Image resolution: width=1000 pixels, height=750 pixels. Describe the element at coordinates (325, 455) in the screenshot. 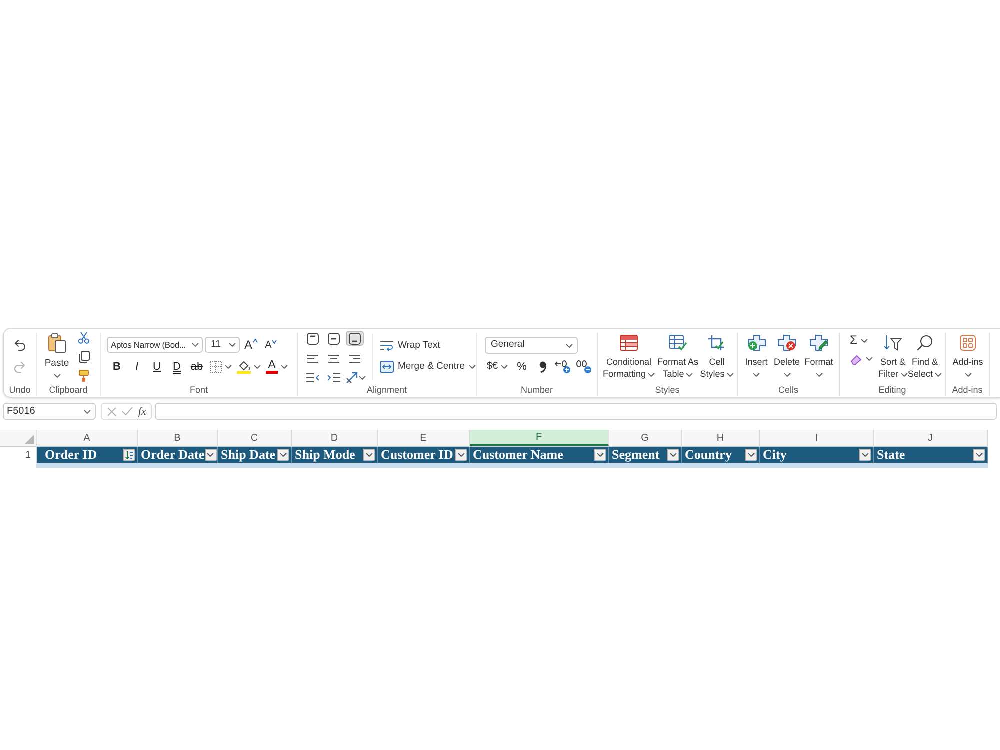

I see `column-title: Ship Mode` at that location.